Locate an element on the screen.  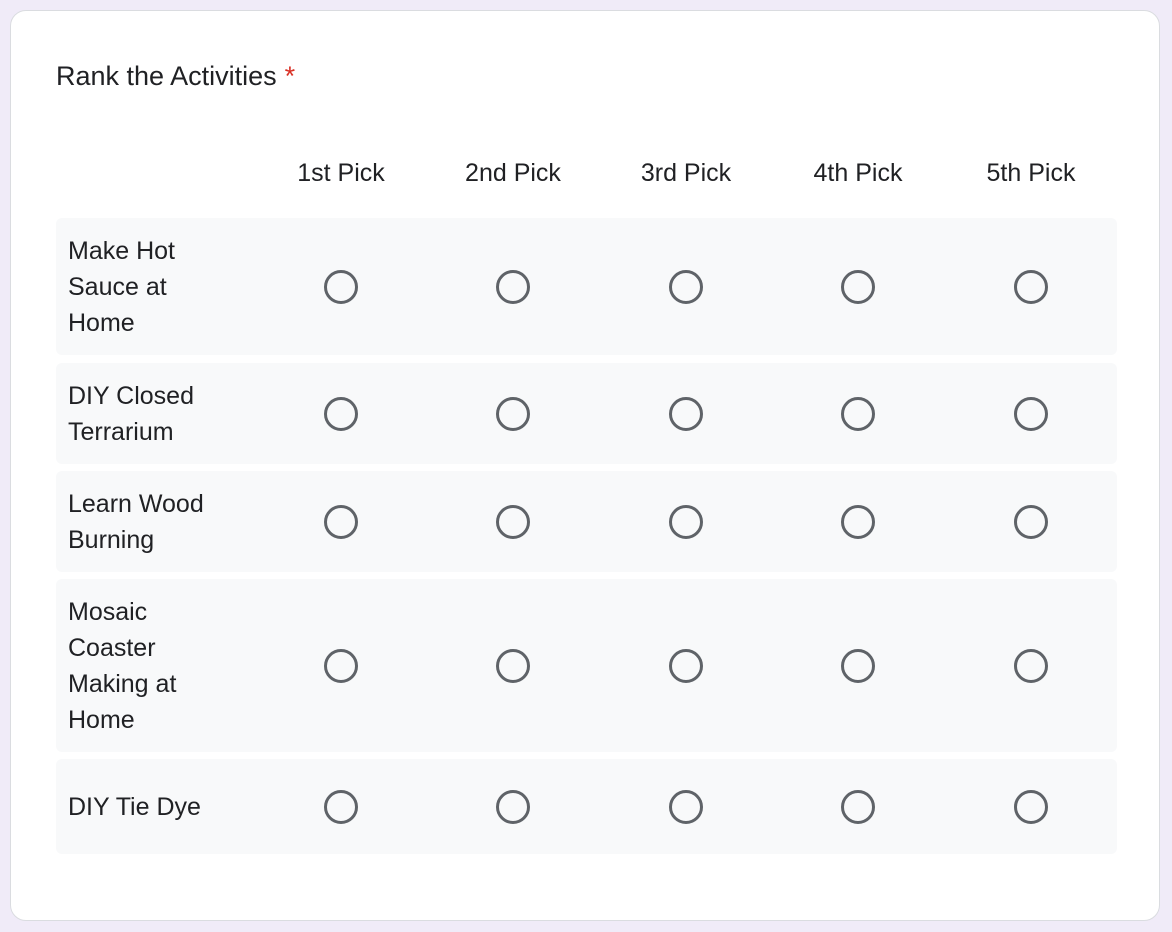
radio-row5-col4 is located at coordinates (858, 806).